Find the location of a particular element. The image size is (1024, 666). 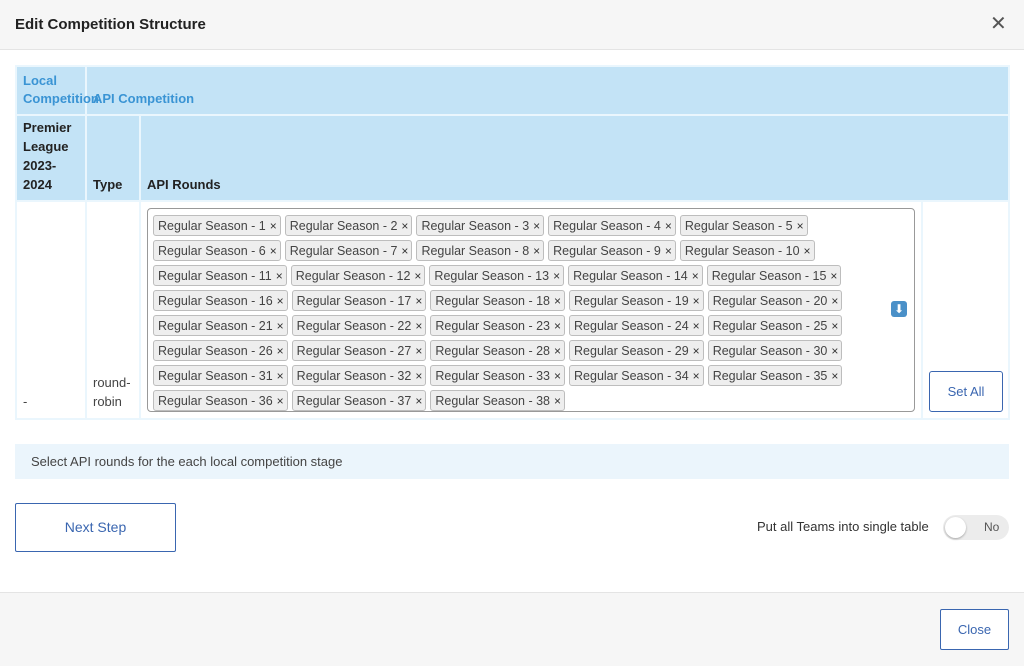

modal-footer: Close is located at coordinates (512, 629).